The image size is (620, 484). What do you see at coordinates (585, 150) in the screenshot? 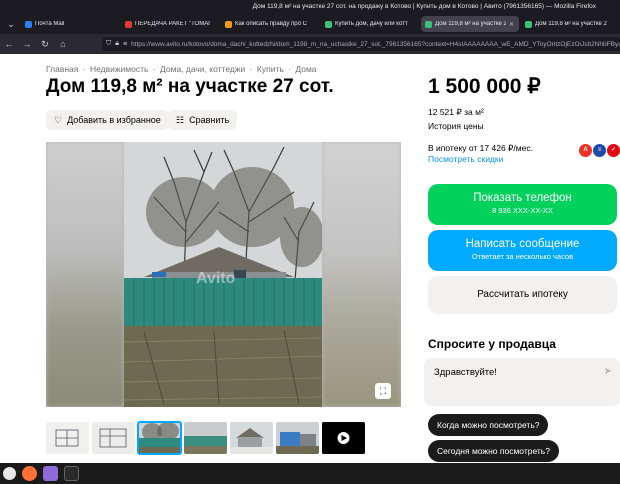
I see `alfa-bank-icon: А` at bounding box center [585, 150].